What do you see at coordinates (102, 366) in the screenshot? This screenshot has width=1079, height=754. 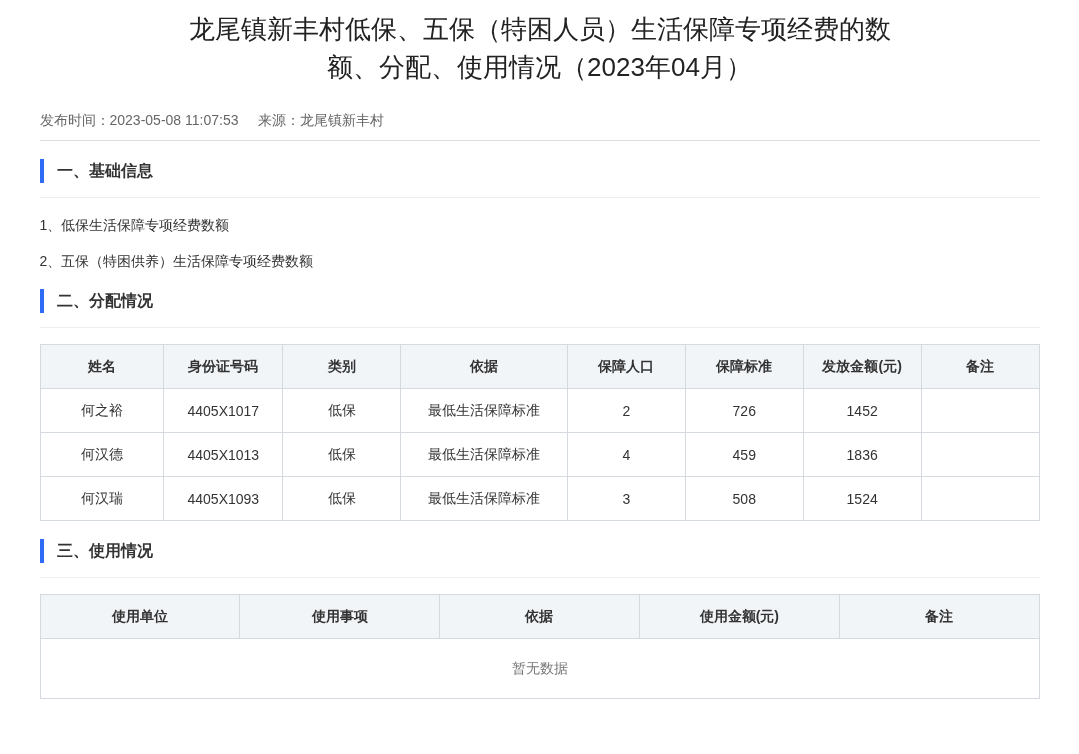 I see `column-header: 姓名` at bounding box center [102, 366].